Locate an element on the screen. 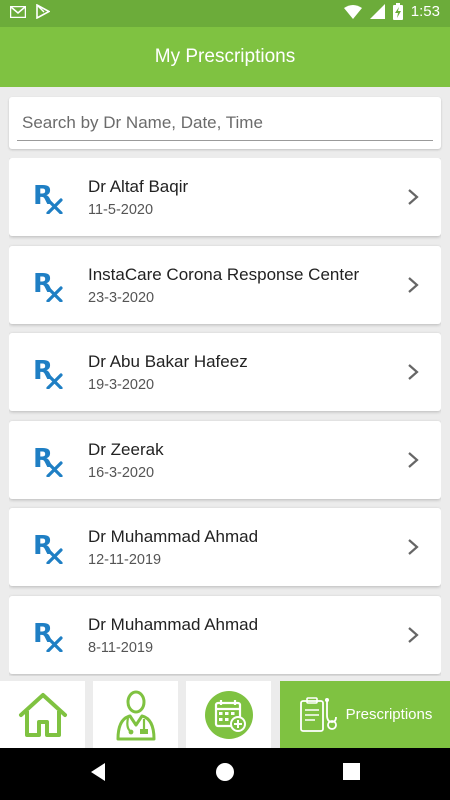 This screenshot has width=450, height=800. status-time: 1:53 is located at coordinates (425, 11).